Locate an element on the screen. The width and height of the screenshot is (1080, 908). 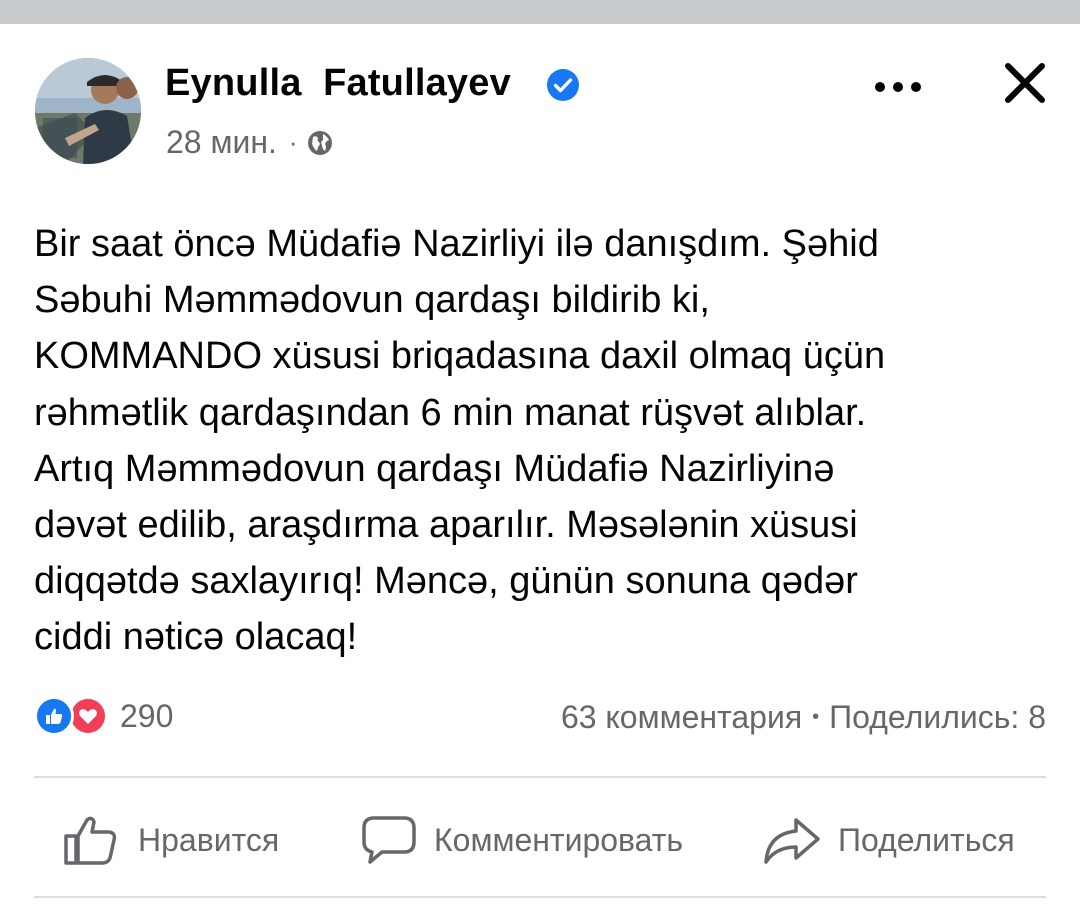
divider-top is located at coordinates (540, 777).